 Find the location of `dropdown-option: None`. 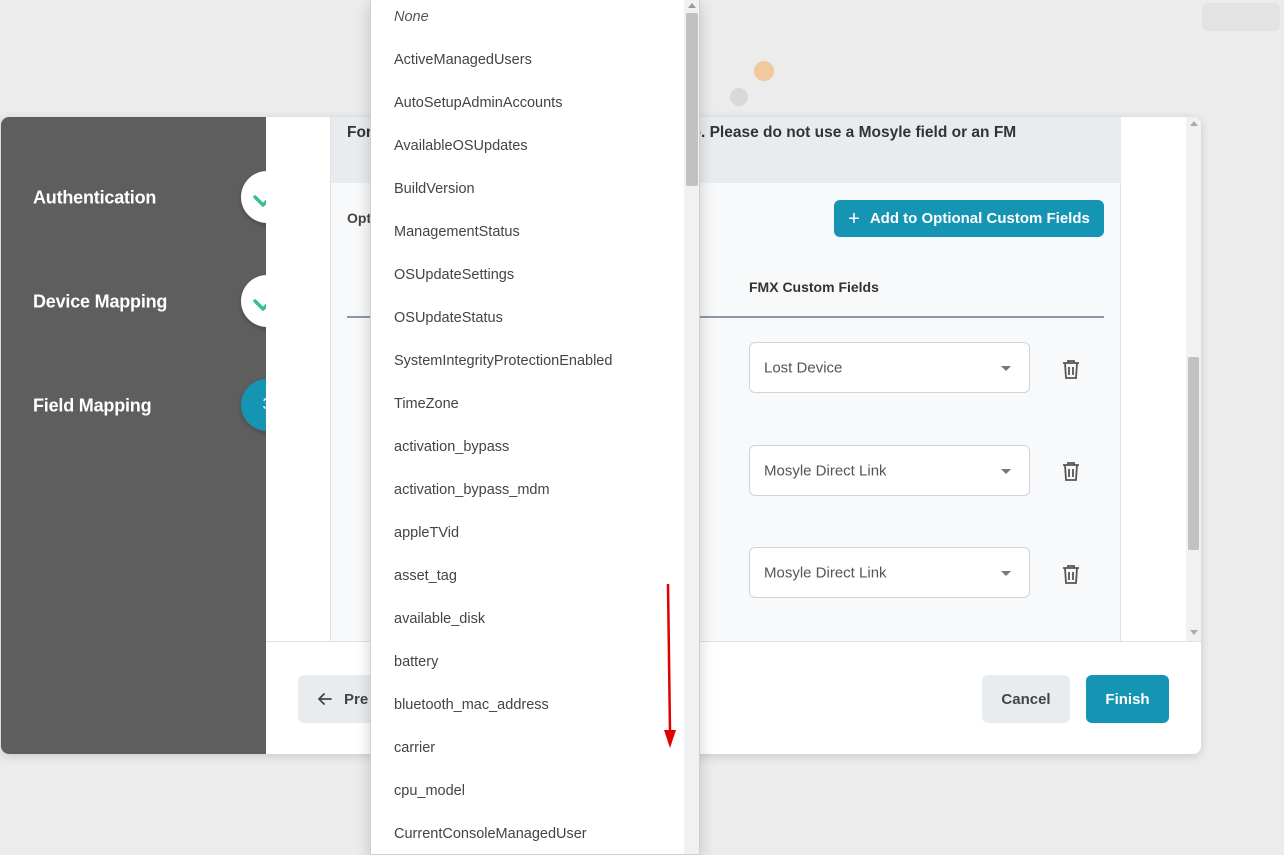

dropdown-option: None is located at coordinates (527, 21).